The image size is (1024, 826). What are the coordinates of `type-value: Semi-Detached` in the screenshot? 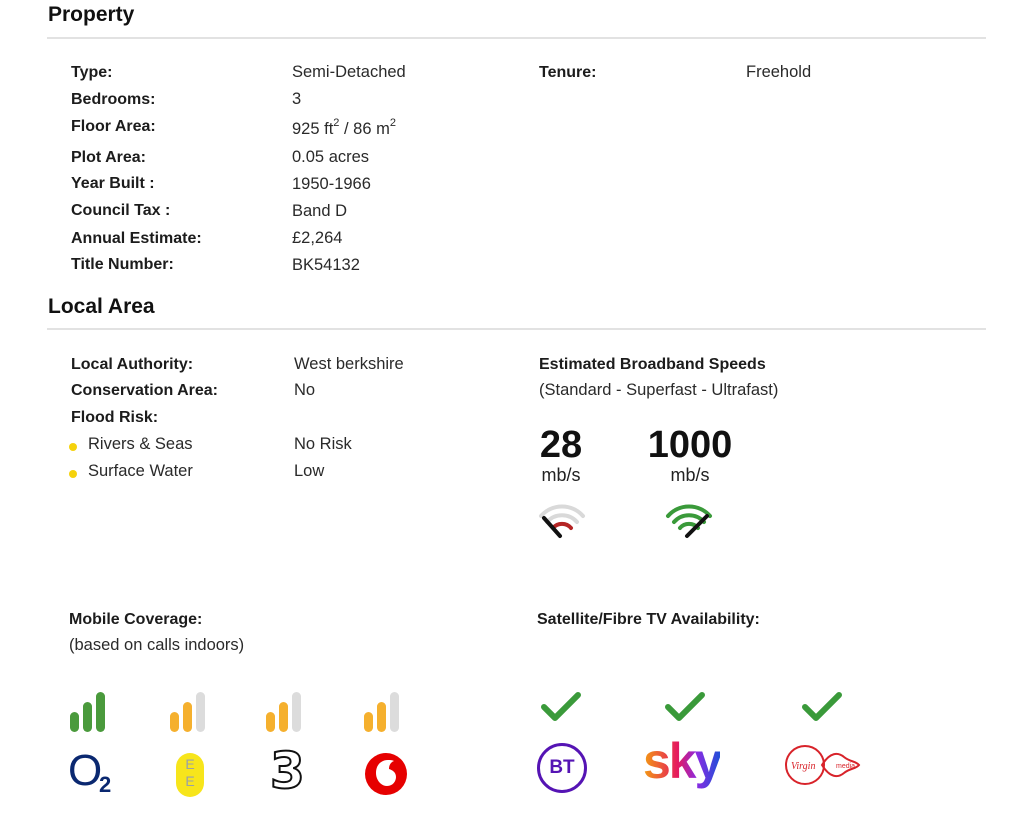 It's located at (349, 72).